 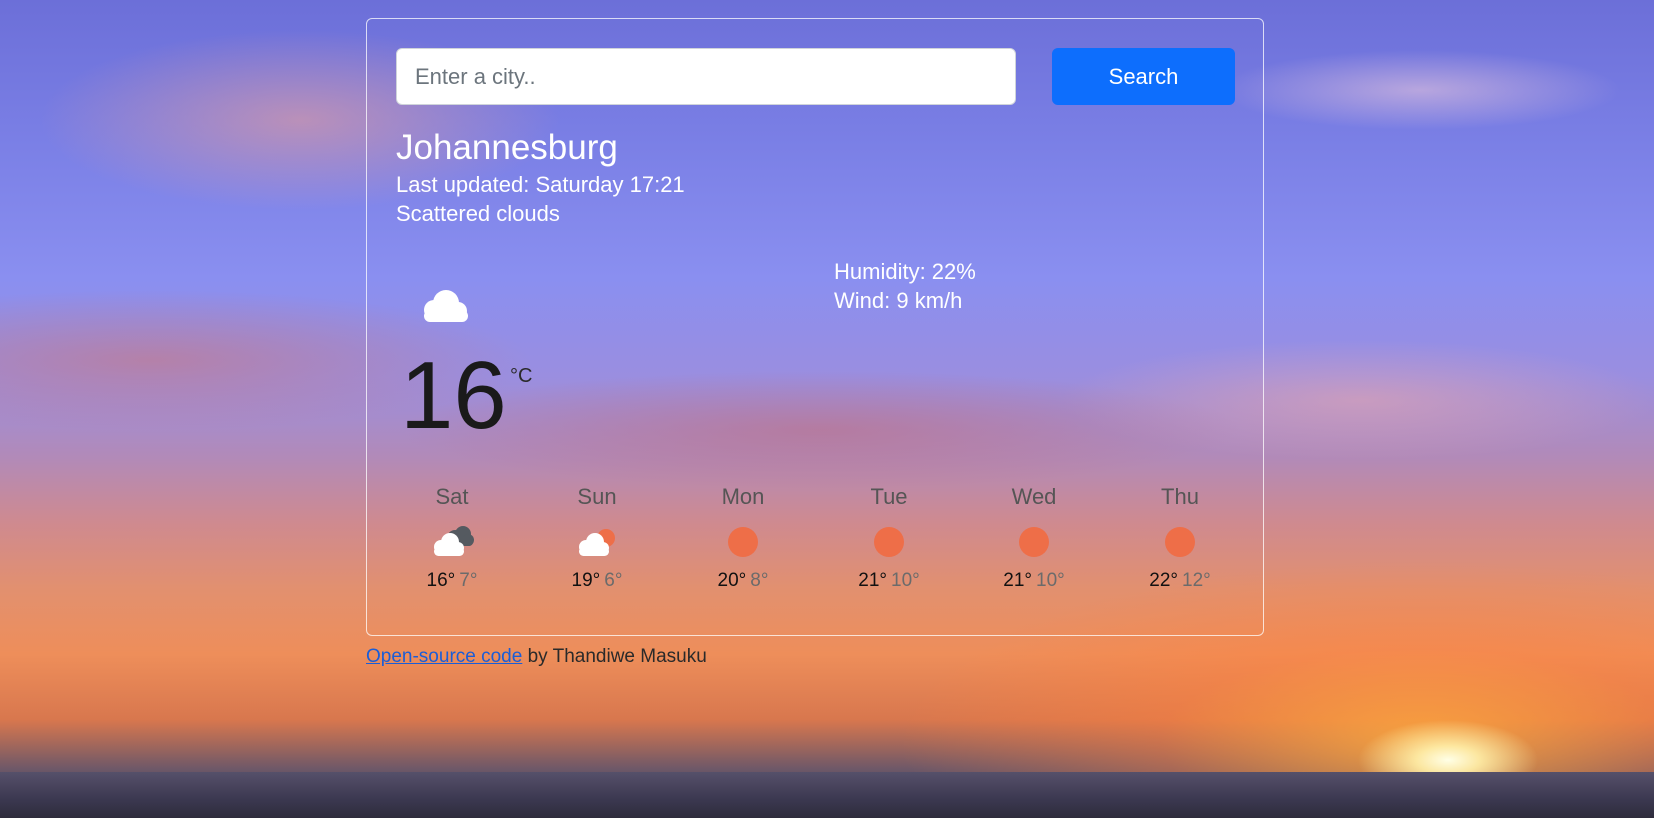 I want to click on forecast-min-temp: 12°, so click(x=1196, y=580).